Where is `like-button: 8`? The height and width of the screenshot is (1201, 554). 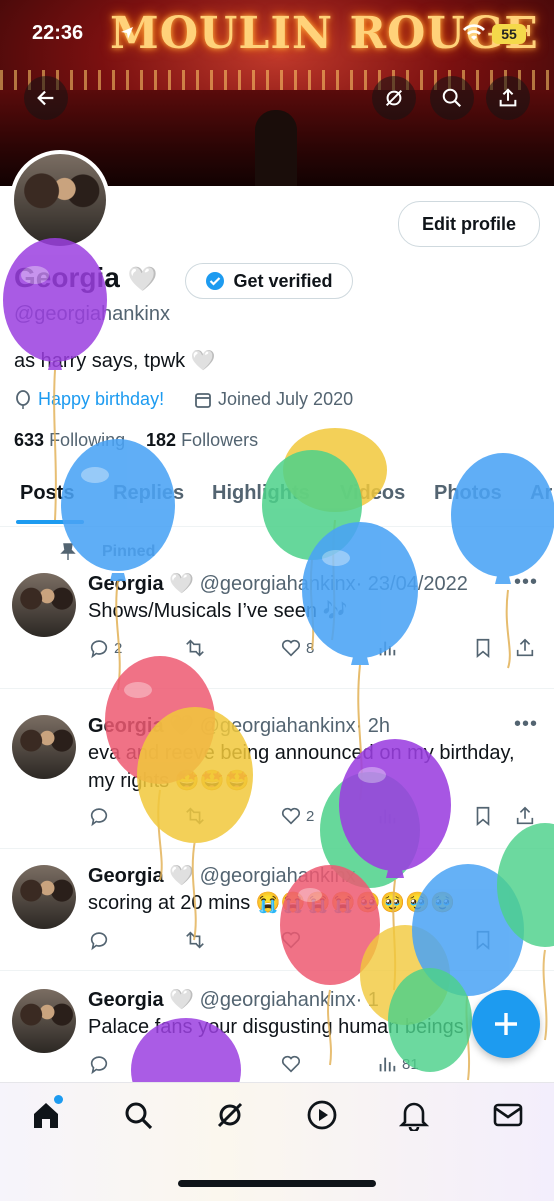 like-button: 8 is located at coordinates (297, 648).